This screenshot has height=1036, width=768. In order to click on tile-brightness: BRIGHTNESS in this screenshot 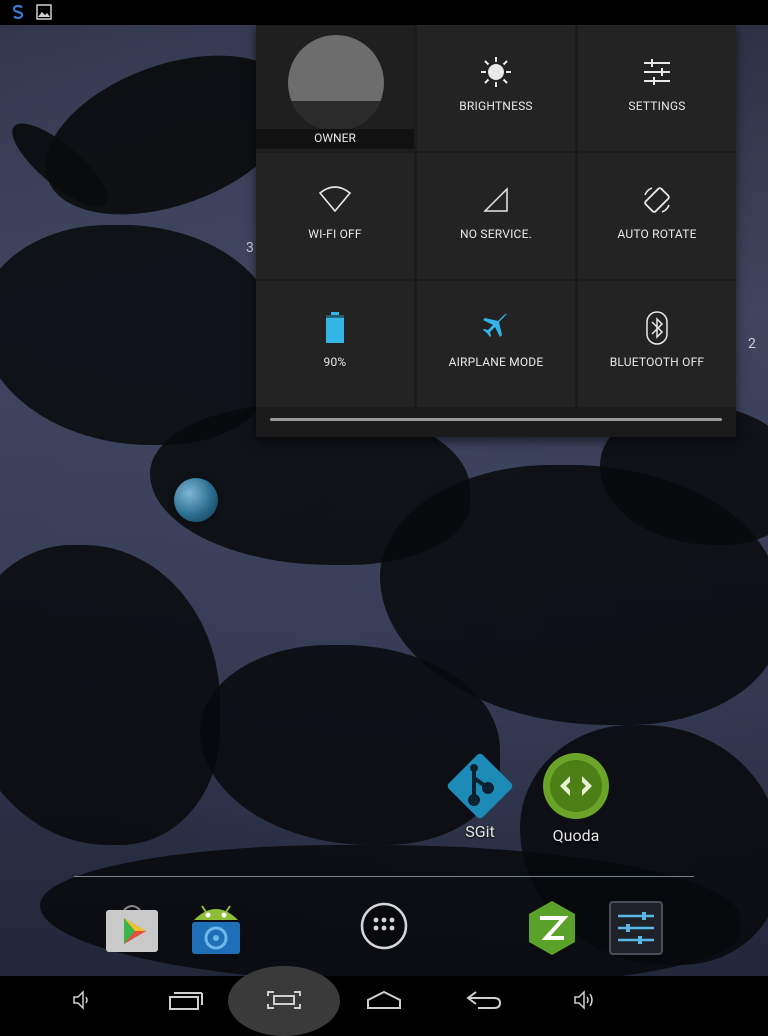, I will do `click(496, 88)`.